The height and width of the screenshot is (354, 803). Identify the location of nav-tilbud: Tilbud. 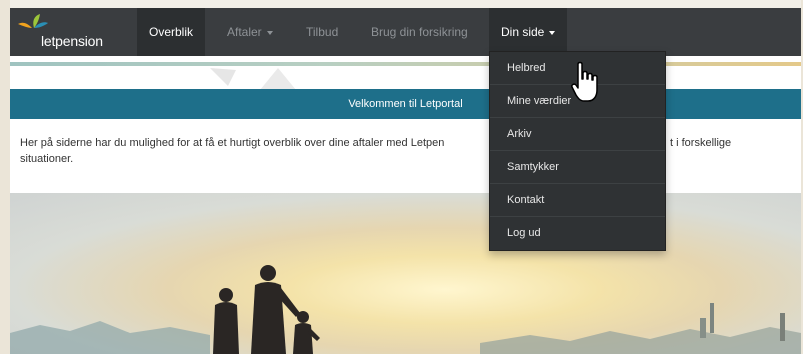
(322, 32).